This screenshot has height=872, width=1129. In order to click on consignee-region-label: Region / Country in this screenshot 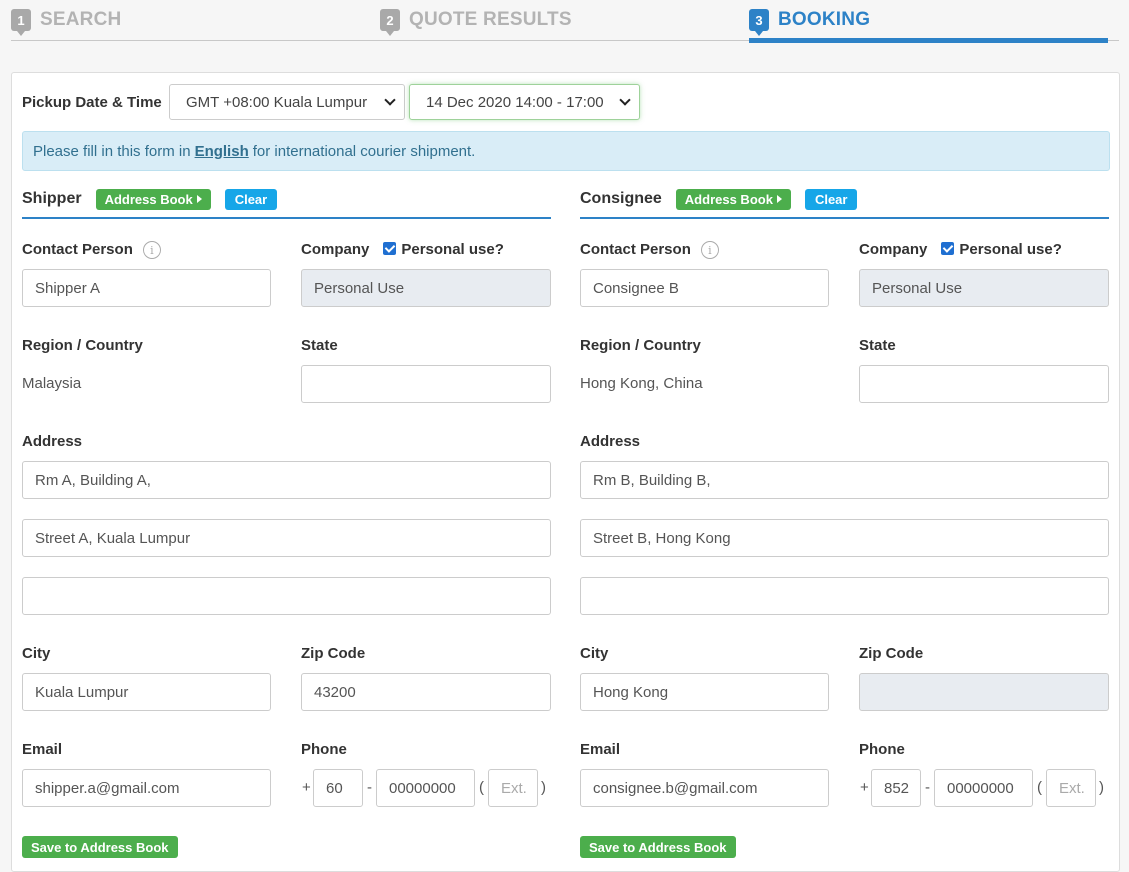, I will do `click(640, 345)`.